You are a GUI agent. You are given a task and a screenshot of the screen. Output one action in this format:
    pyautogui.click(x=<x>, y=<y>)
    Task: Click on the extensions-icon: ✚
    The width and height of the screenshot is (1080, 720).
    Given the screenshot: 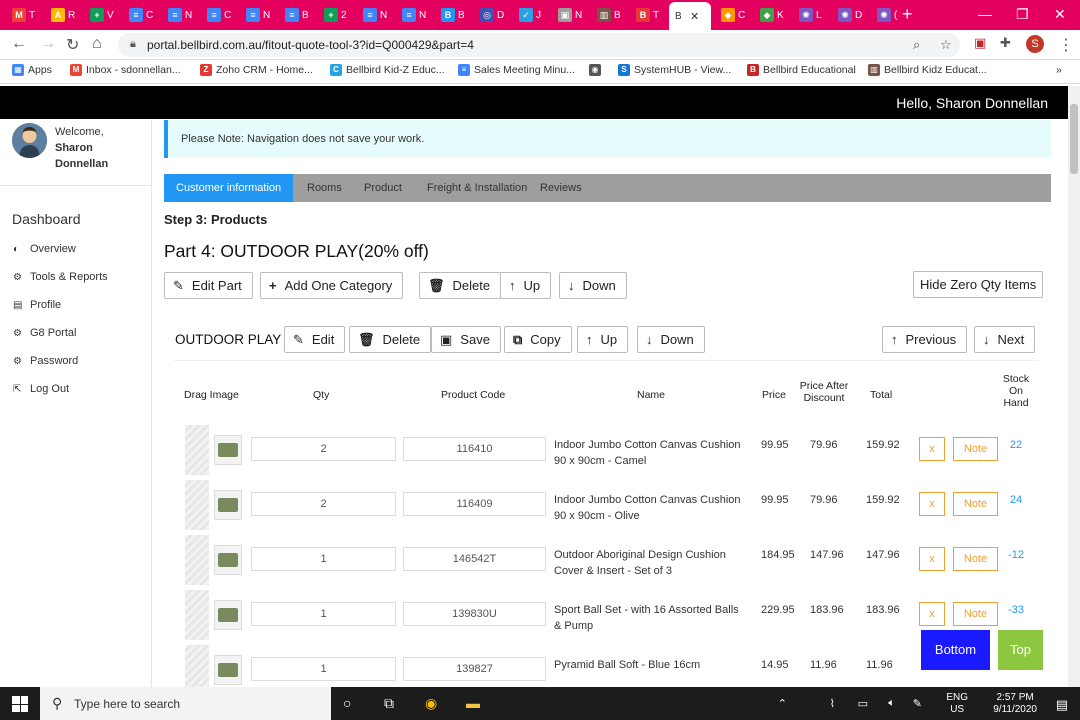 What is the action you would take?
    pyautogui.click(x=1005, y=43)
    